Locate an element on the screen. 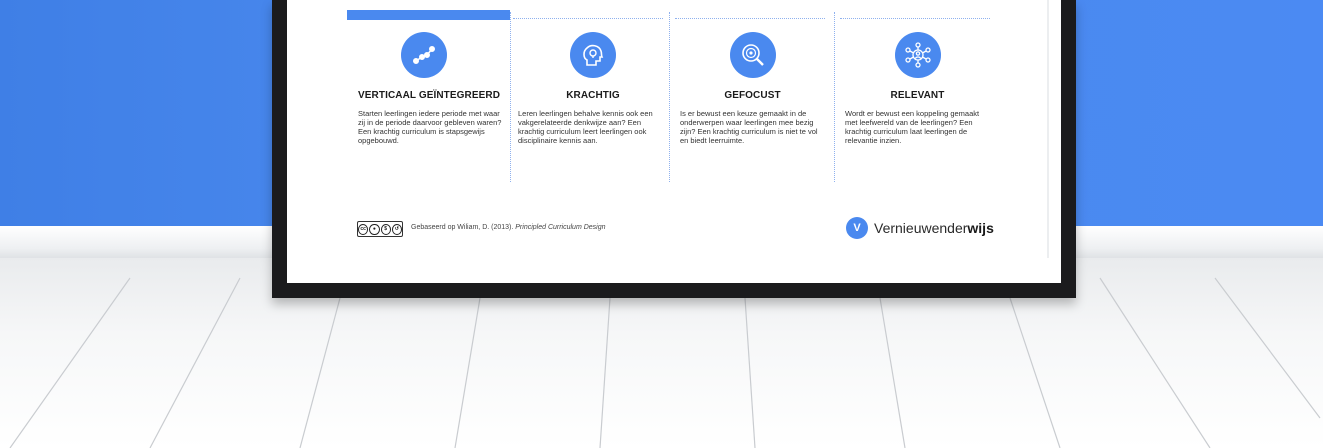  sa-icon: ↺ is located at coordinates (396, 229).